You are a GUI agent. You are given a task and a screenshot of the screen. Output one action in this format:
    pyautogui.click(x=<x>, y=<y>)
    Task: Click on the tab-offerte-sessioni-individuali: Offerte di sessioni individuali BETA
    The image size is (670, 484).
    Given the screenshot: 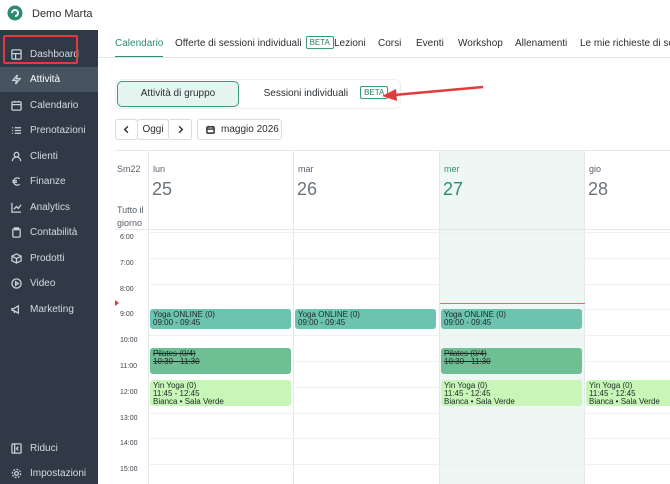 What is the action you would take?
    pyautogui.click(x=254, y=43)
    